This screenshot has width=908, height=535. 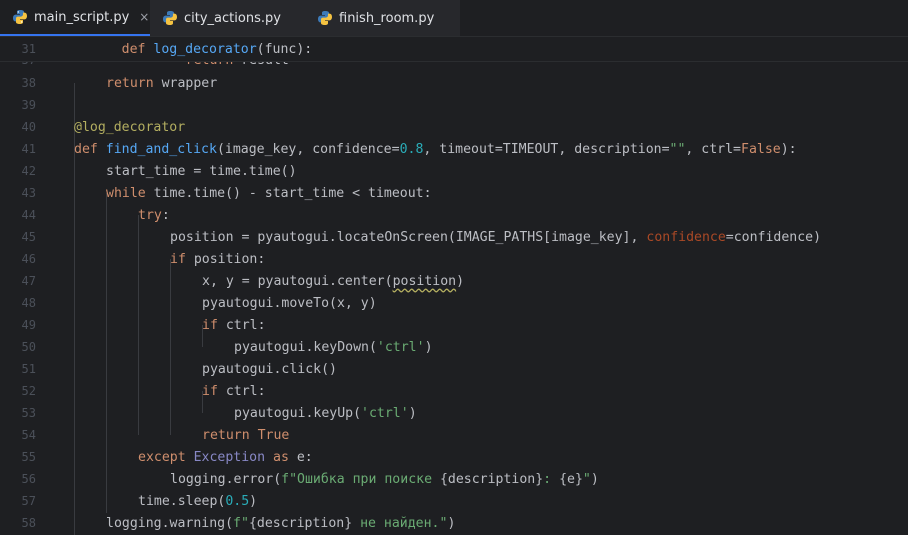 I want to click on code-line: 50 pyautogui.keyDown('ctrl'), so click(x=454, y=347).